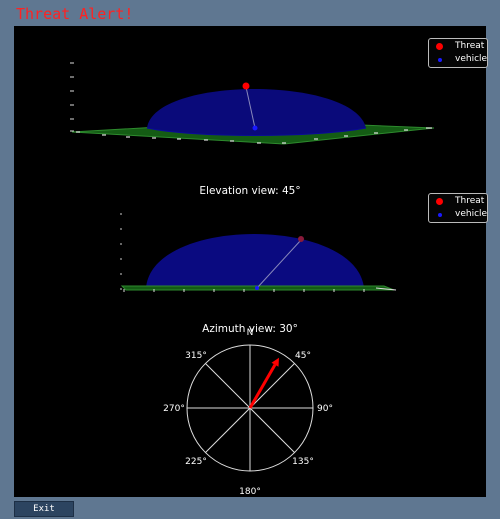  Describe the element at coordinates (44, 509) in the screenshot. I see `exit-button: Exit` at that location.